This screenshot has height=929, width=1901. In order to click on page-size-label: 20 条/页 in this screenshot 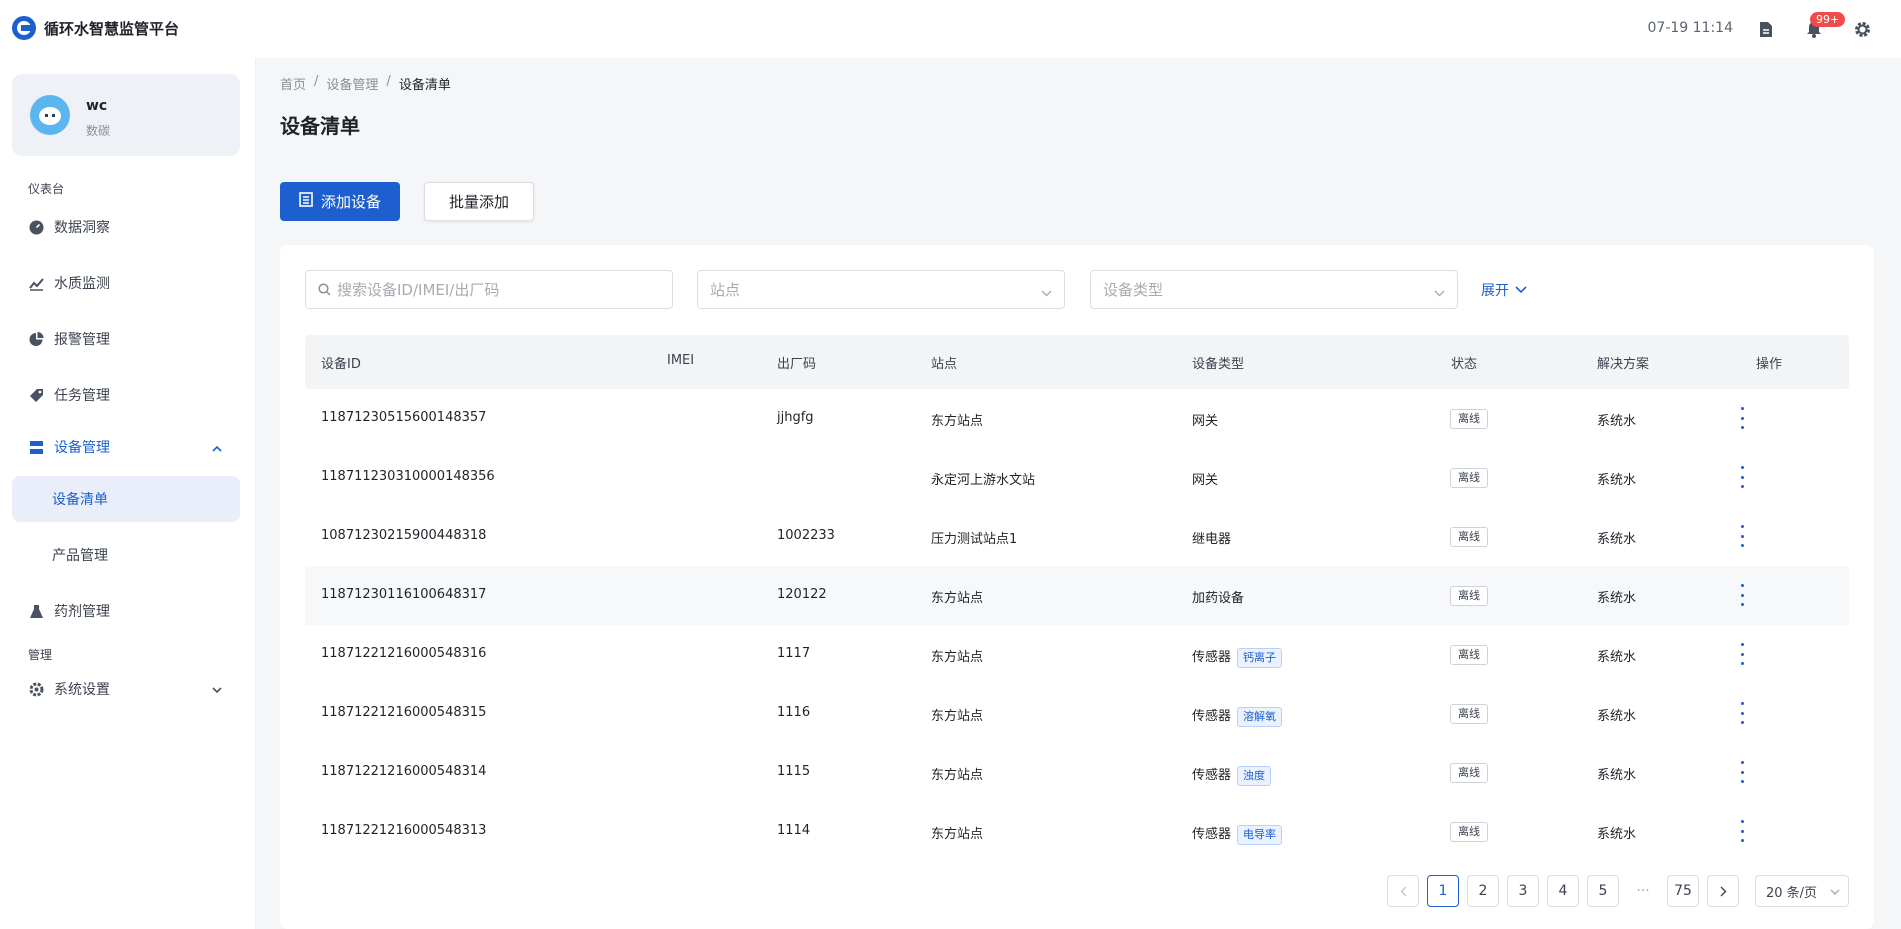, I will do `click(1792, 893)`.